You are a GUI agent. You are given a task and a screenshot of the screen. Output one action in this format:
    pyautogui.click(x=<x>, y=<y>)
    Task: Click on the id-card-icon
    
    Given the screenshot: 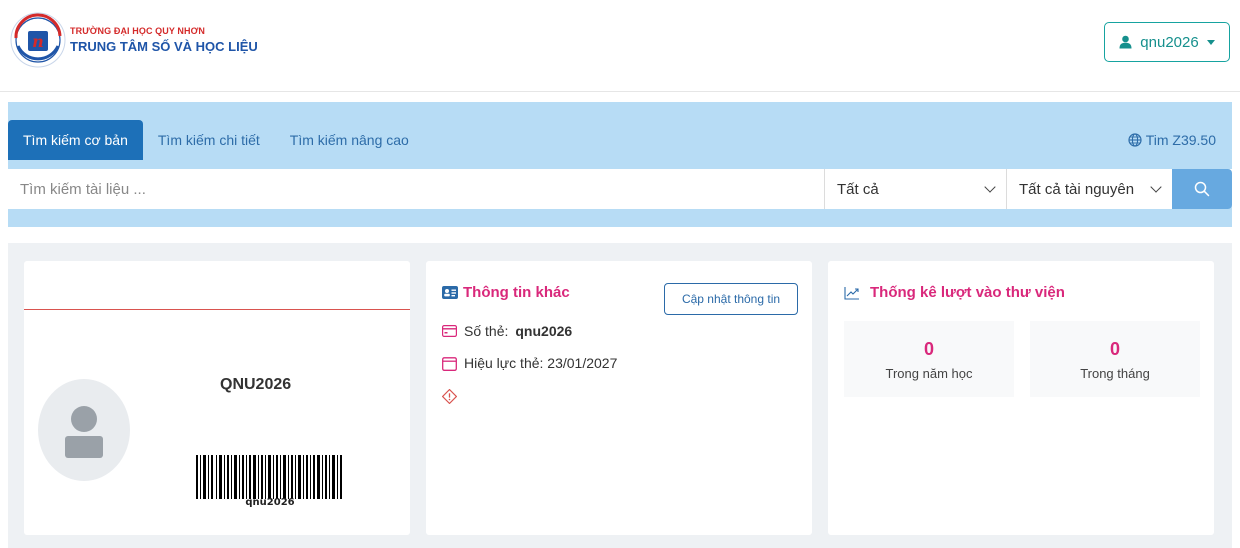 What is the action you would take?
    pyautogui.click(x=450, y=292)
    